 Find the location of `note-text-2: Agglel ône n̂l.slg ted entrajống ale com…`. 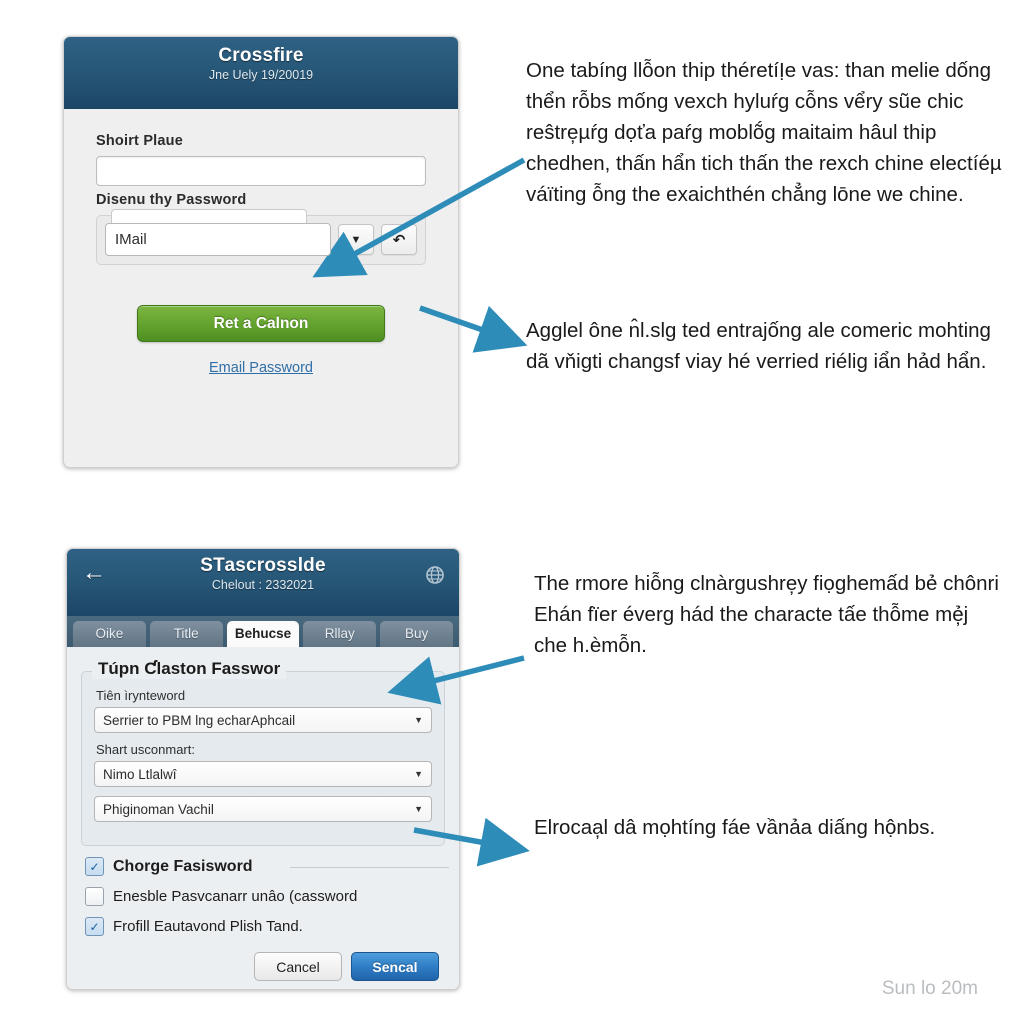

note-text-2: Agglel ône n̂l.slg ted entrajống ale com… is located at coordinates (758, 346).